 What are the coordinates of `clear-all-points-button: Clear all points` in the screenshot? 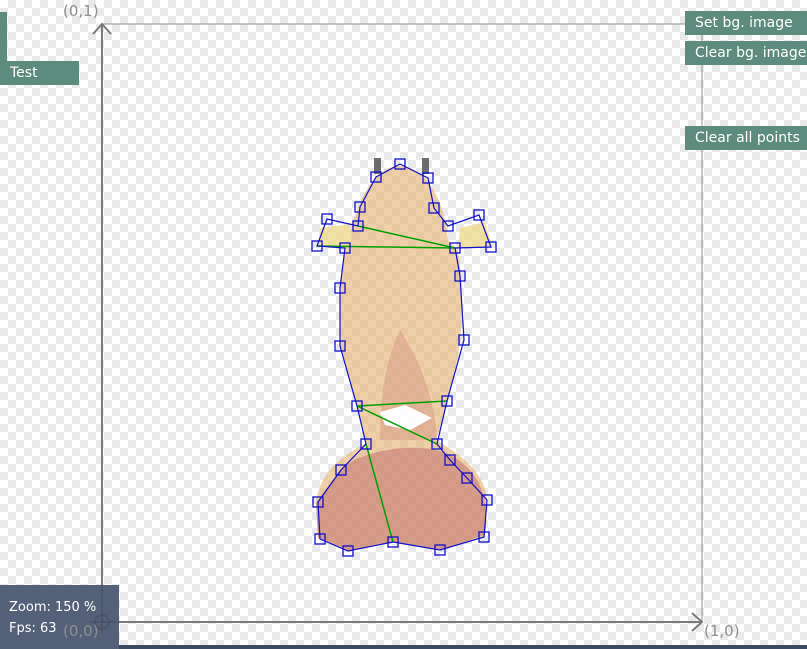 It's located at (746, 138).